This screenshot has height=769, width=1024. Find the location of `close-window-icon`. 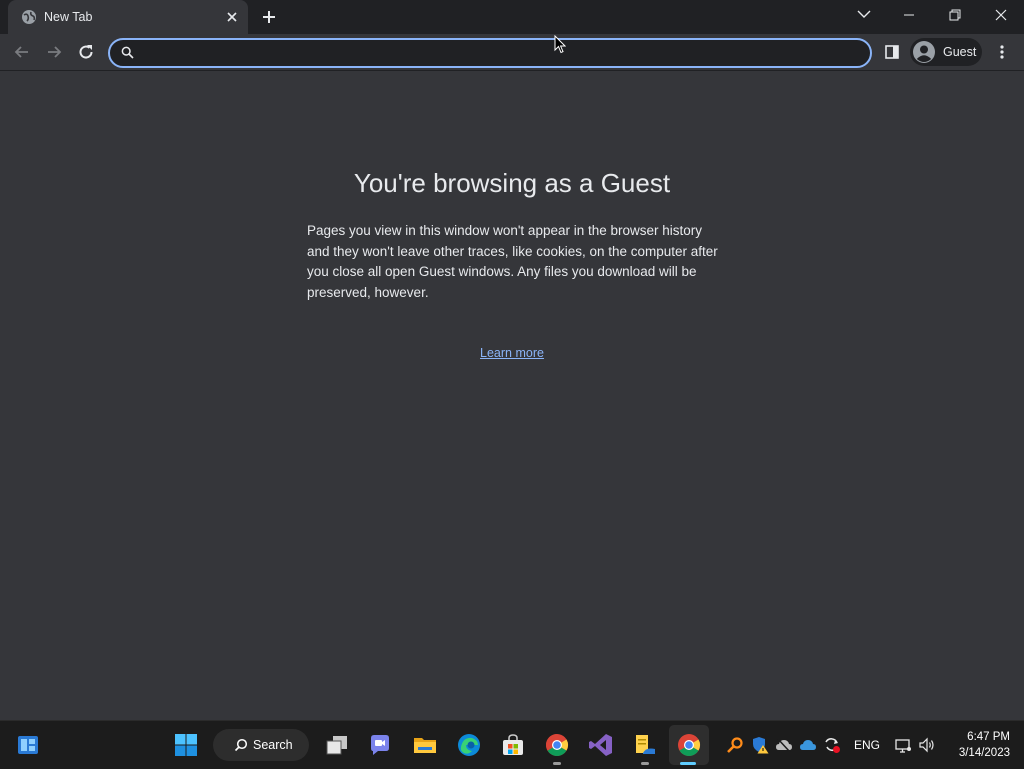

close-window-icon is located at coordinates (1001, 15).